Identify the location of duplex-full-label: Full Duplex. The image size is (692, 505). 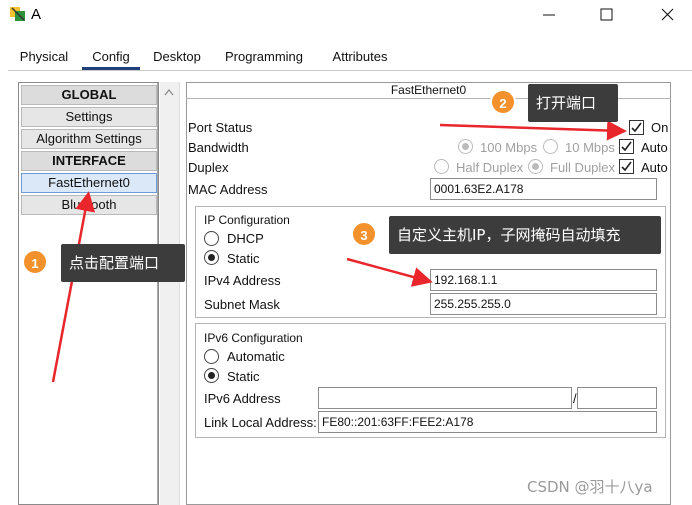
(583, 167).